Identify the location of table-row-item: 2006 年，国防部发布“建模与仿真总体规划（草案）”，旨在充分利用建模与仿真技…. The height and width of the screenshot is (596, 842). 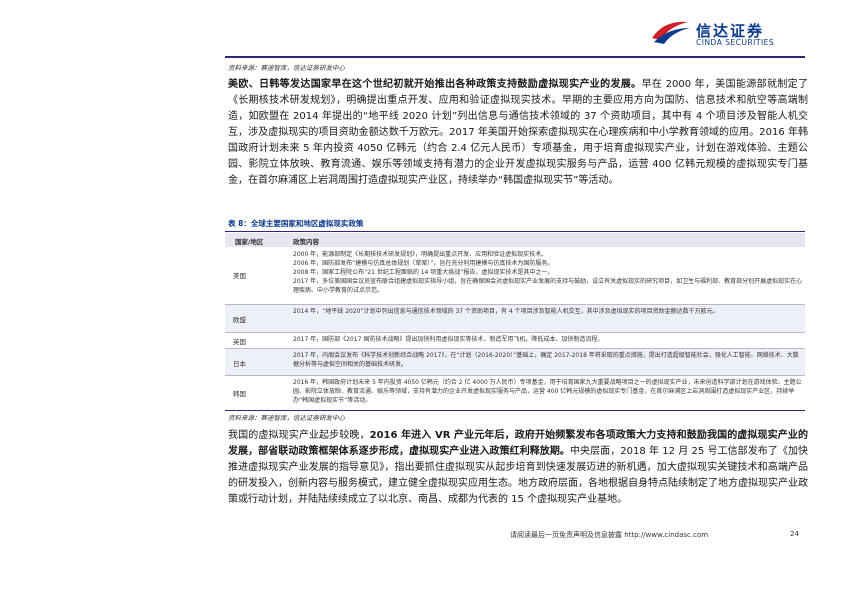
(423, 263).